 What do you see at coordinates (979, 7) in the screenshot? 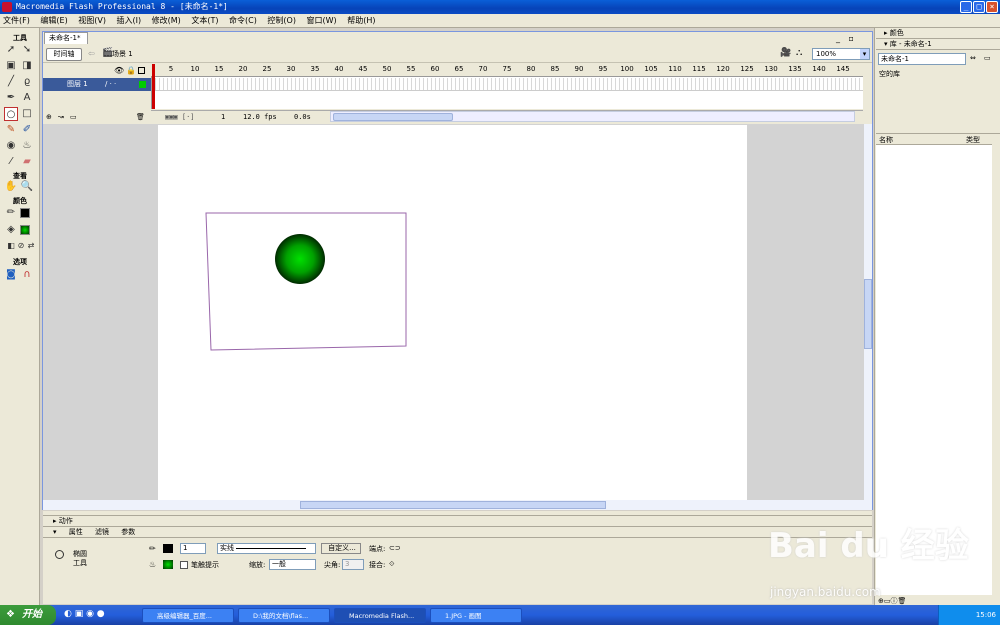
I see `maximize-button: □` at bounding box center [979, 7].